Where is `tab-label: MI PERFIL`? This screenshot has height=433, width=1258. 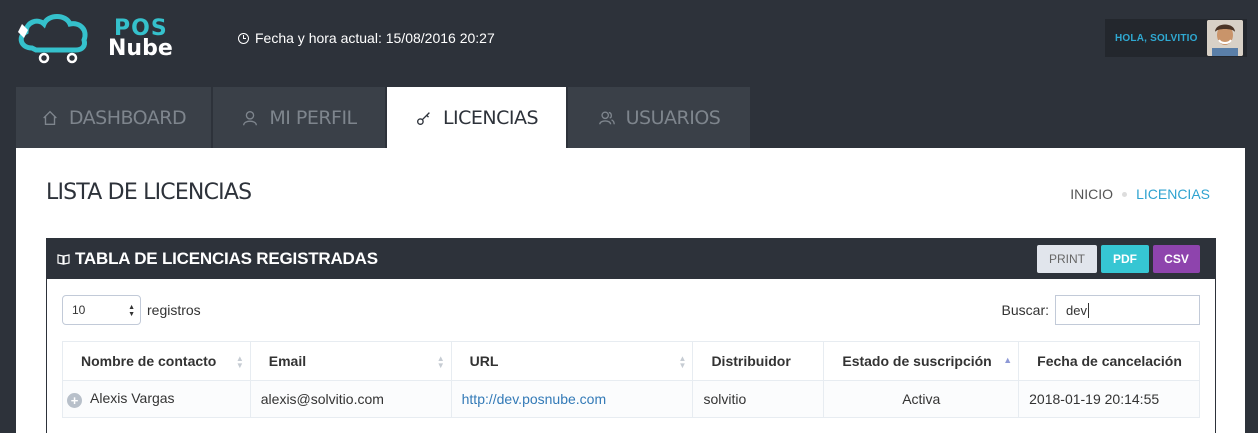 tab-label: MI PERFIL is located at coordinates (313, 117).